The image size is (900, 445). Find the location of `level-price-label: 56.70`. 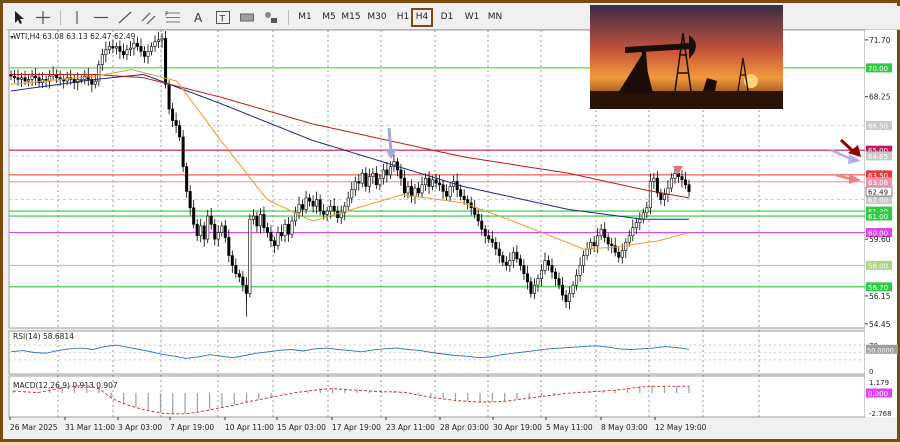

level-price-label: 56.70 is located at coordinates (878, 288).